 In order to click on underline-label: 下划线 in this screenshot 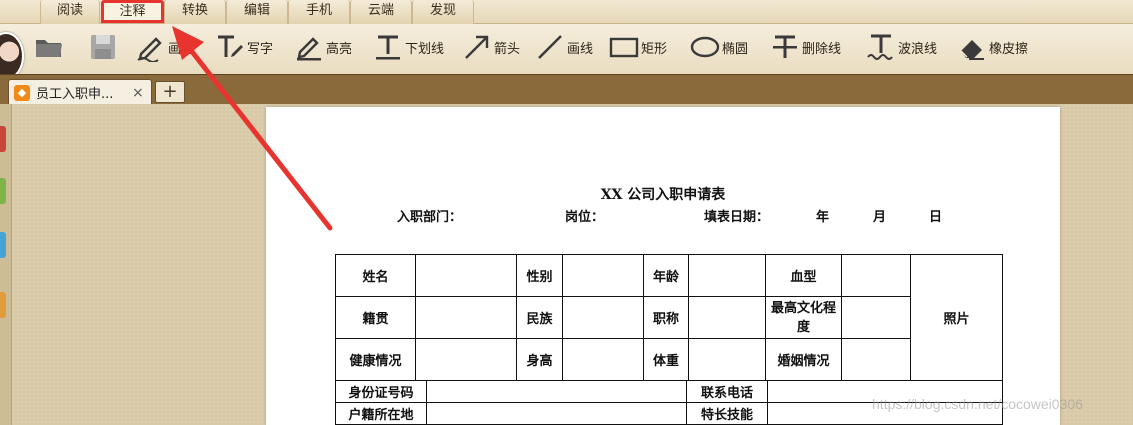, I will do `click(425, 49)`.